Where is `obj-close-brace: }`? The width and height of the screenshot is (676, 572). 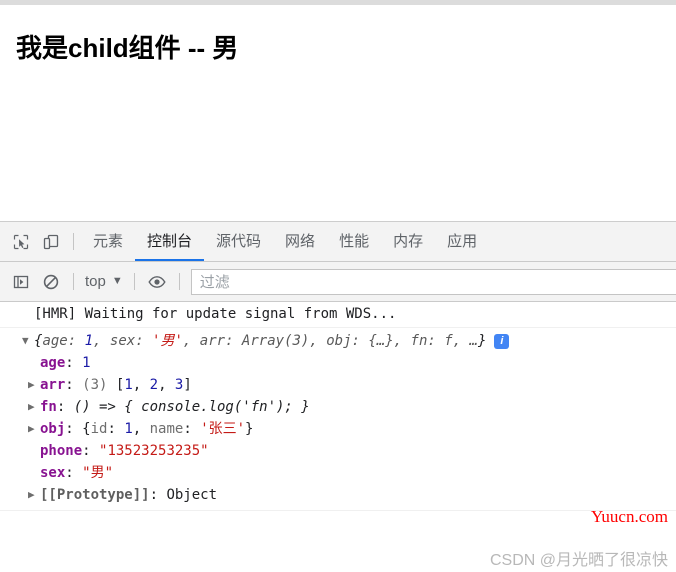
obj-close-brace: } is located at coordinates (249, 429).